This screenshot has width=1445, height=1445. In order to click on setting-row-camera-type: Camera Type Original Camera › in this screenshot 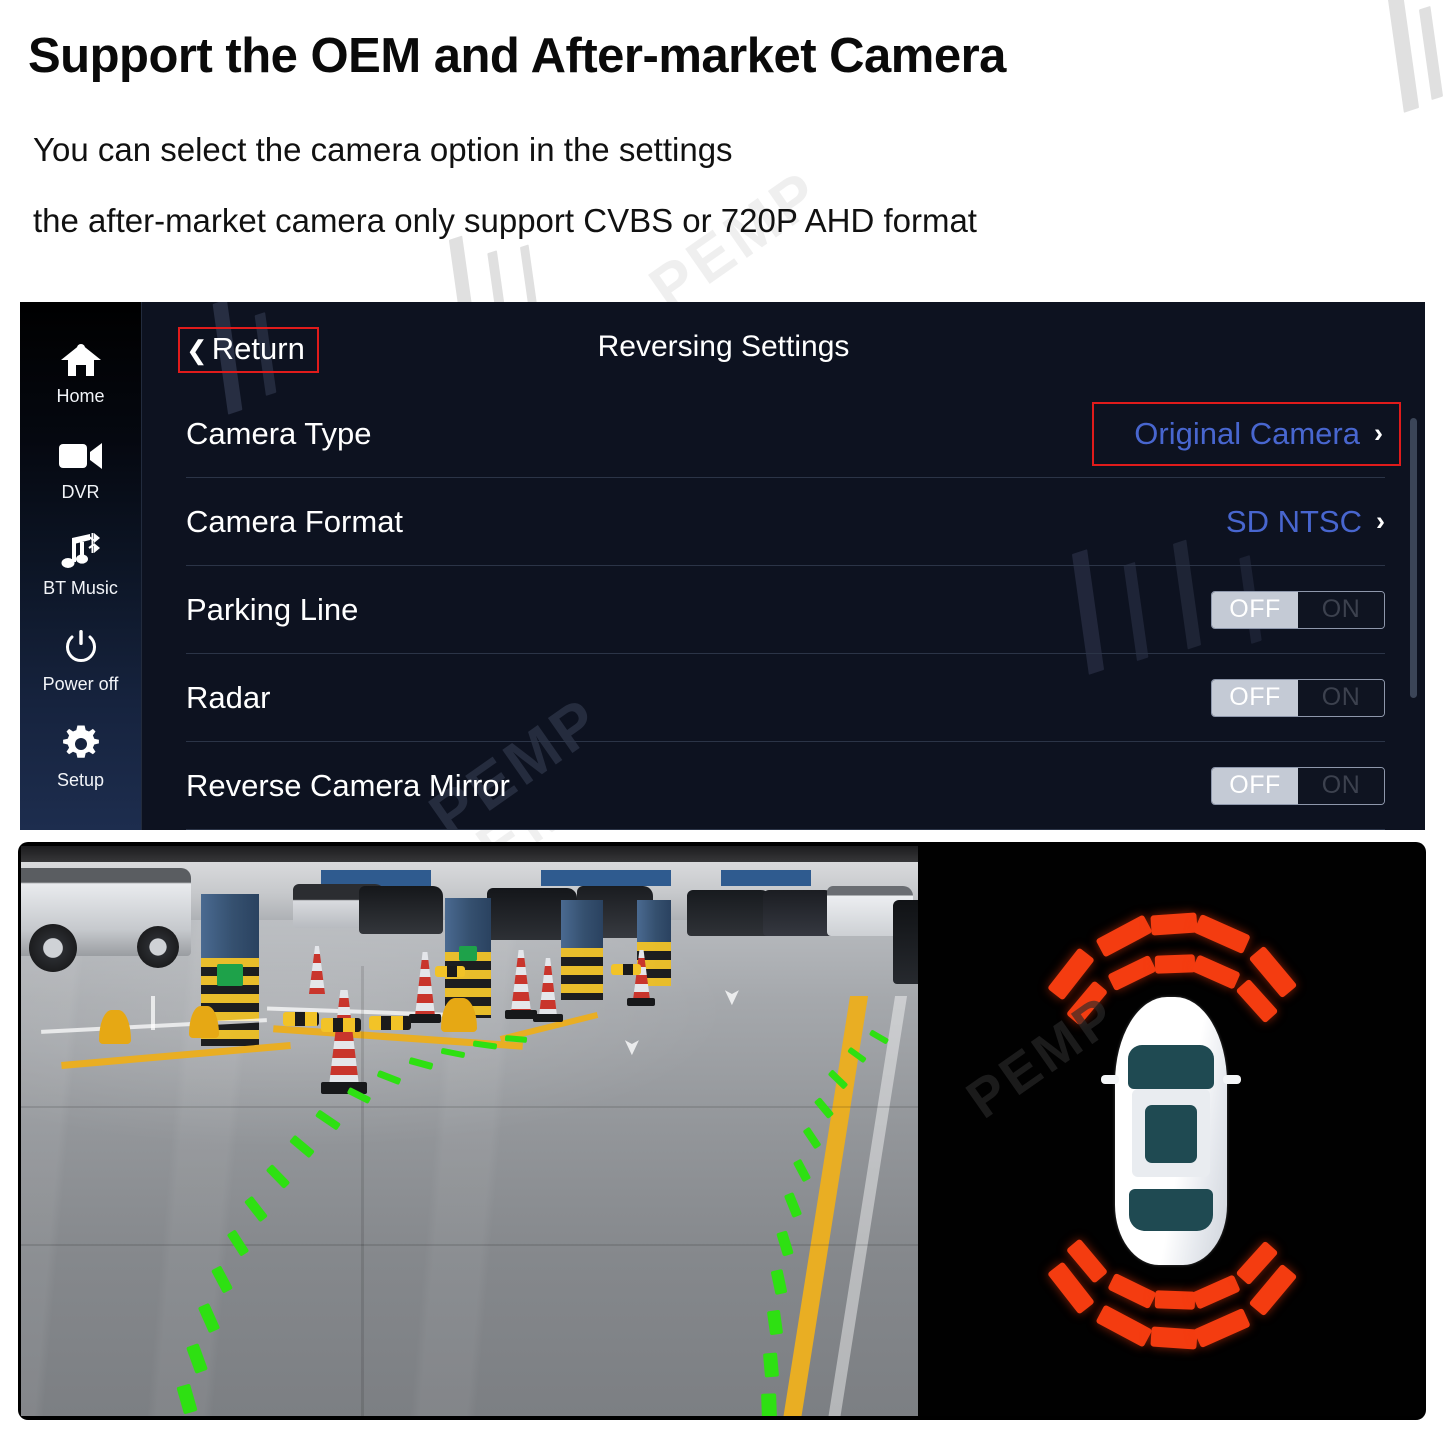, I will do `click(793, 434)`.